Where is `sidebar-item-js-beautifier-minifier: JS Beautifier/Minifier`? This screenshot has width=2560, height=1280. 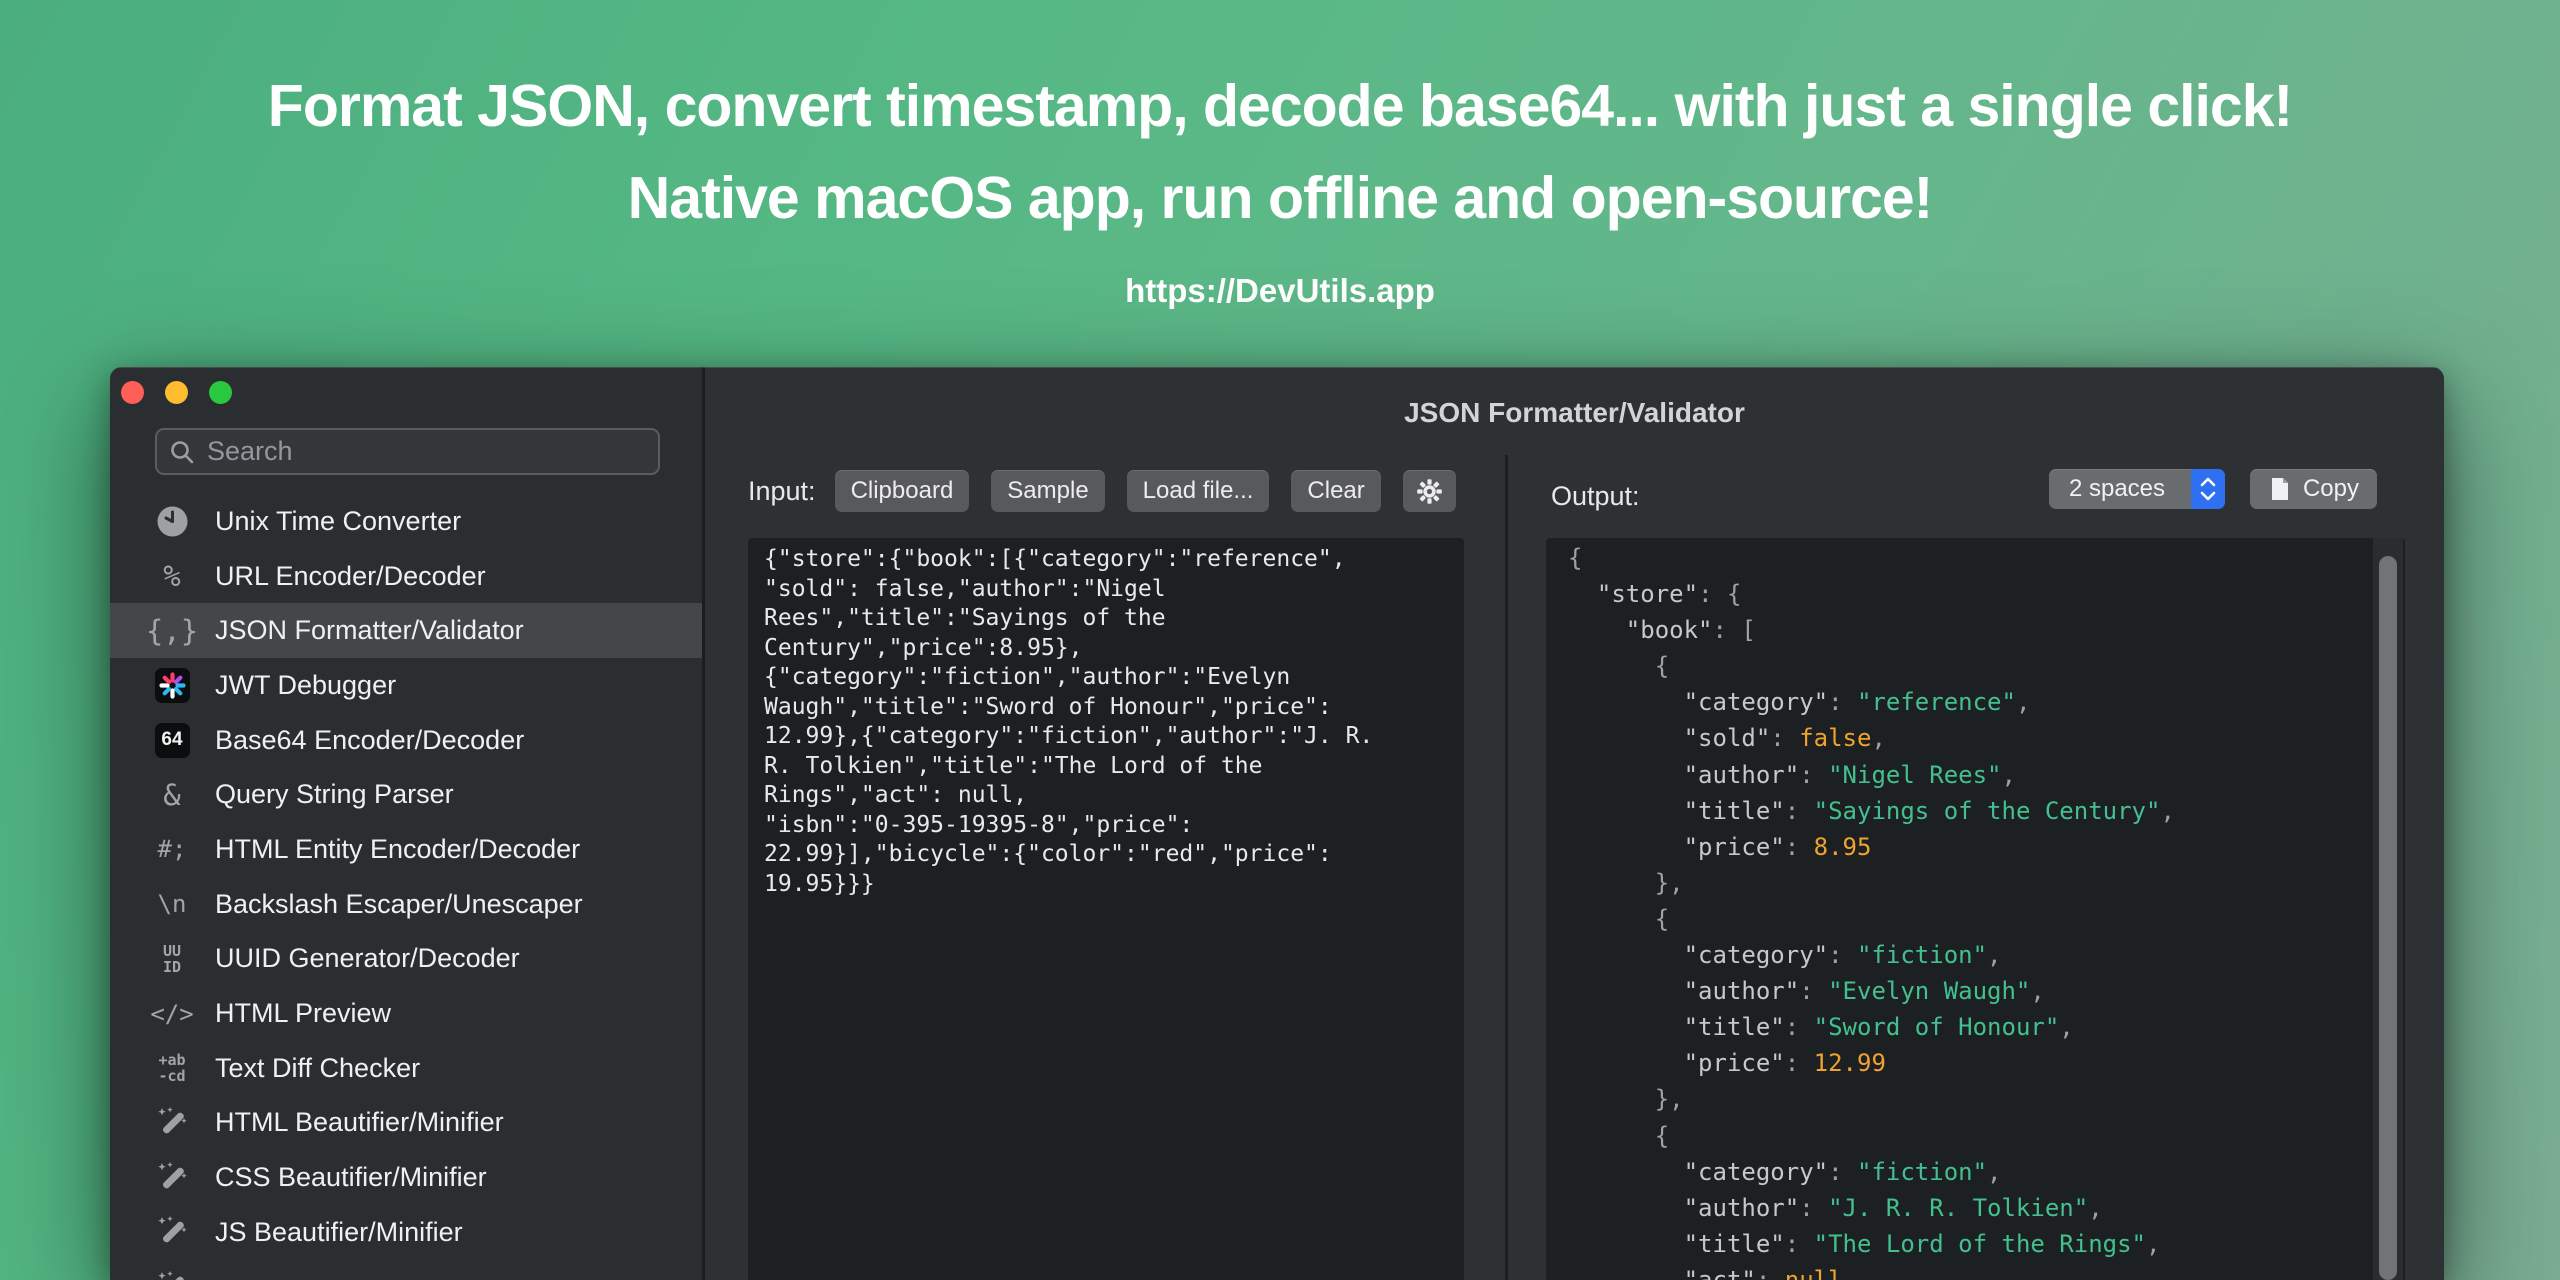 sidebar-item-js-beautifier-minifier: JS Beautifier/Minifier is located at coordinates (406, 1232).